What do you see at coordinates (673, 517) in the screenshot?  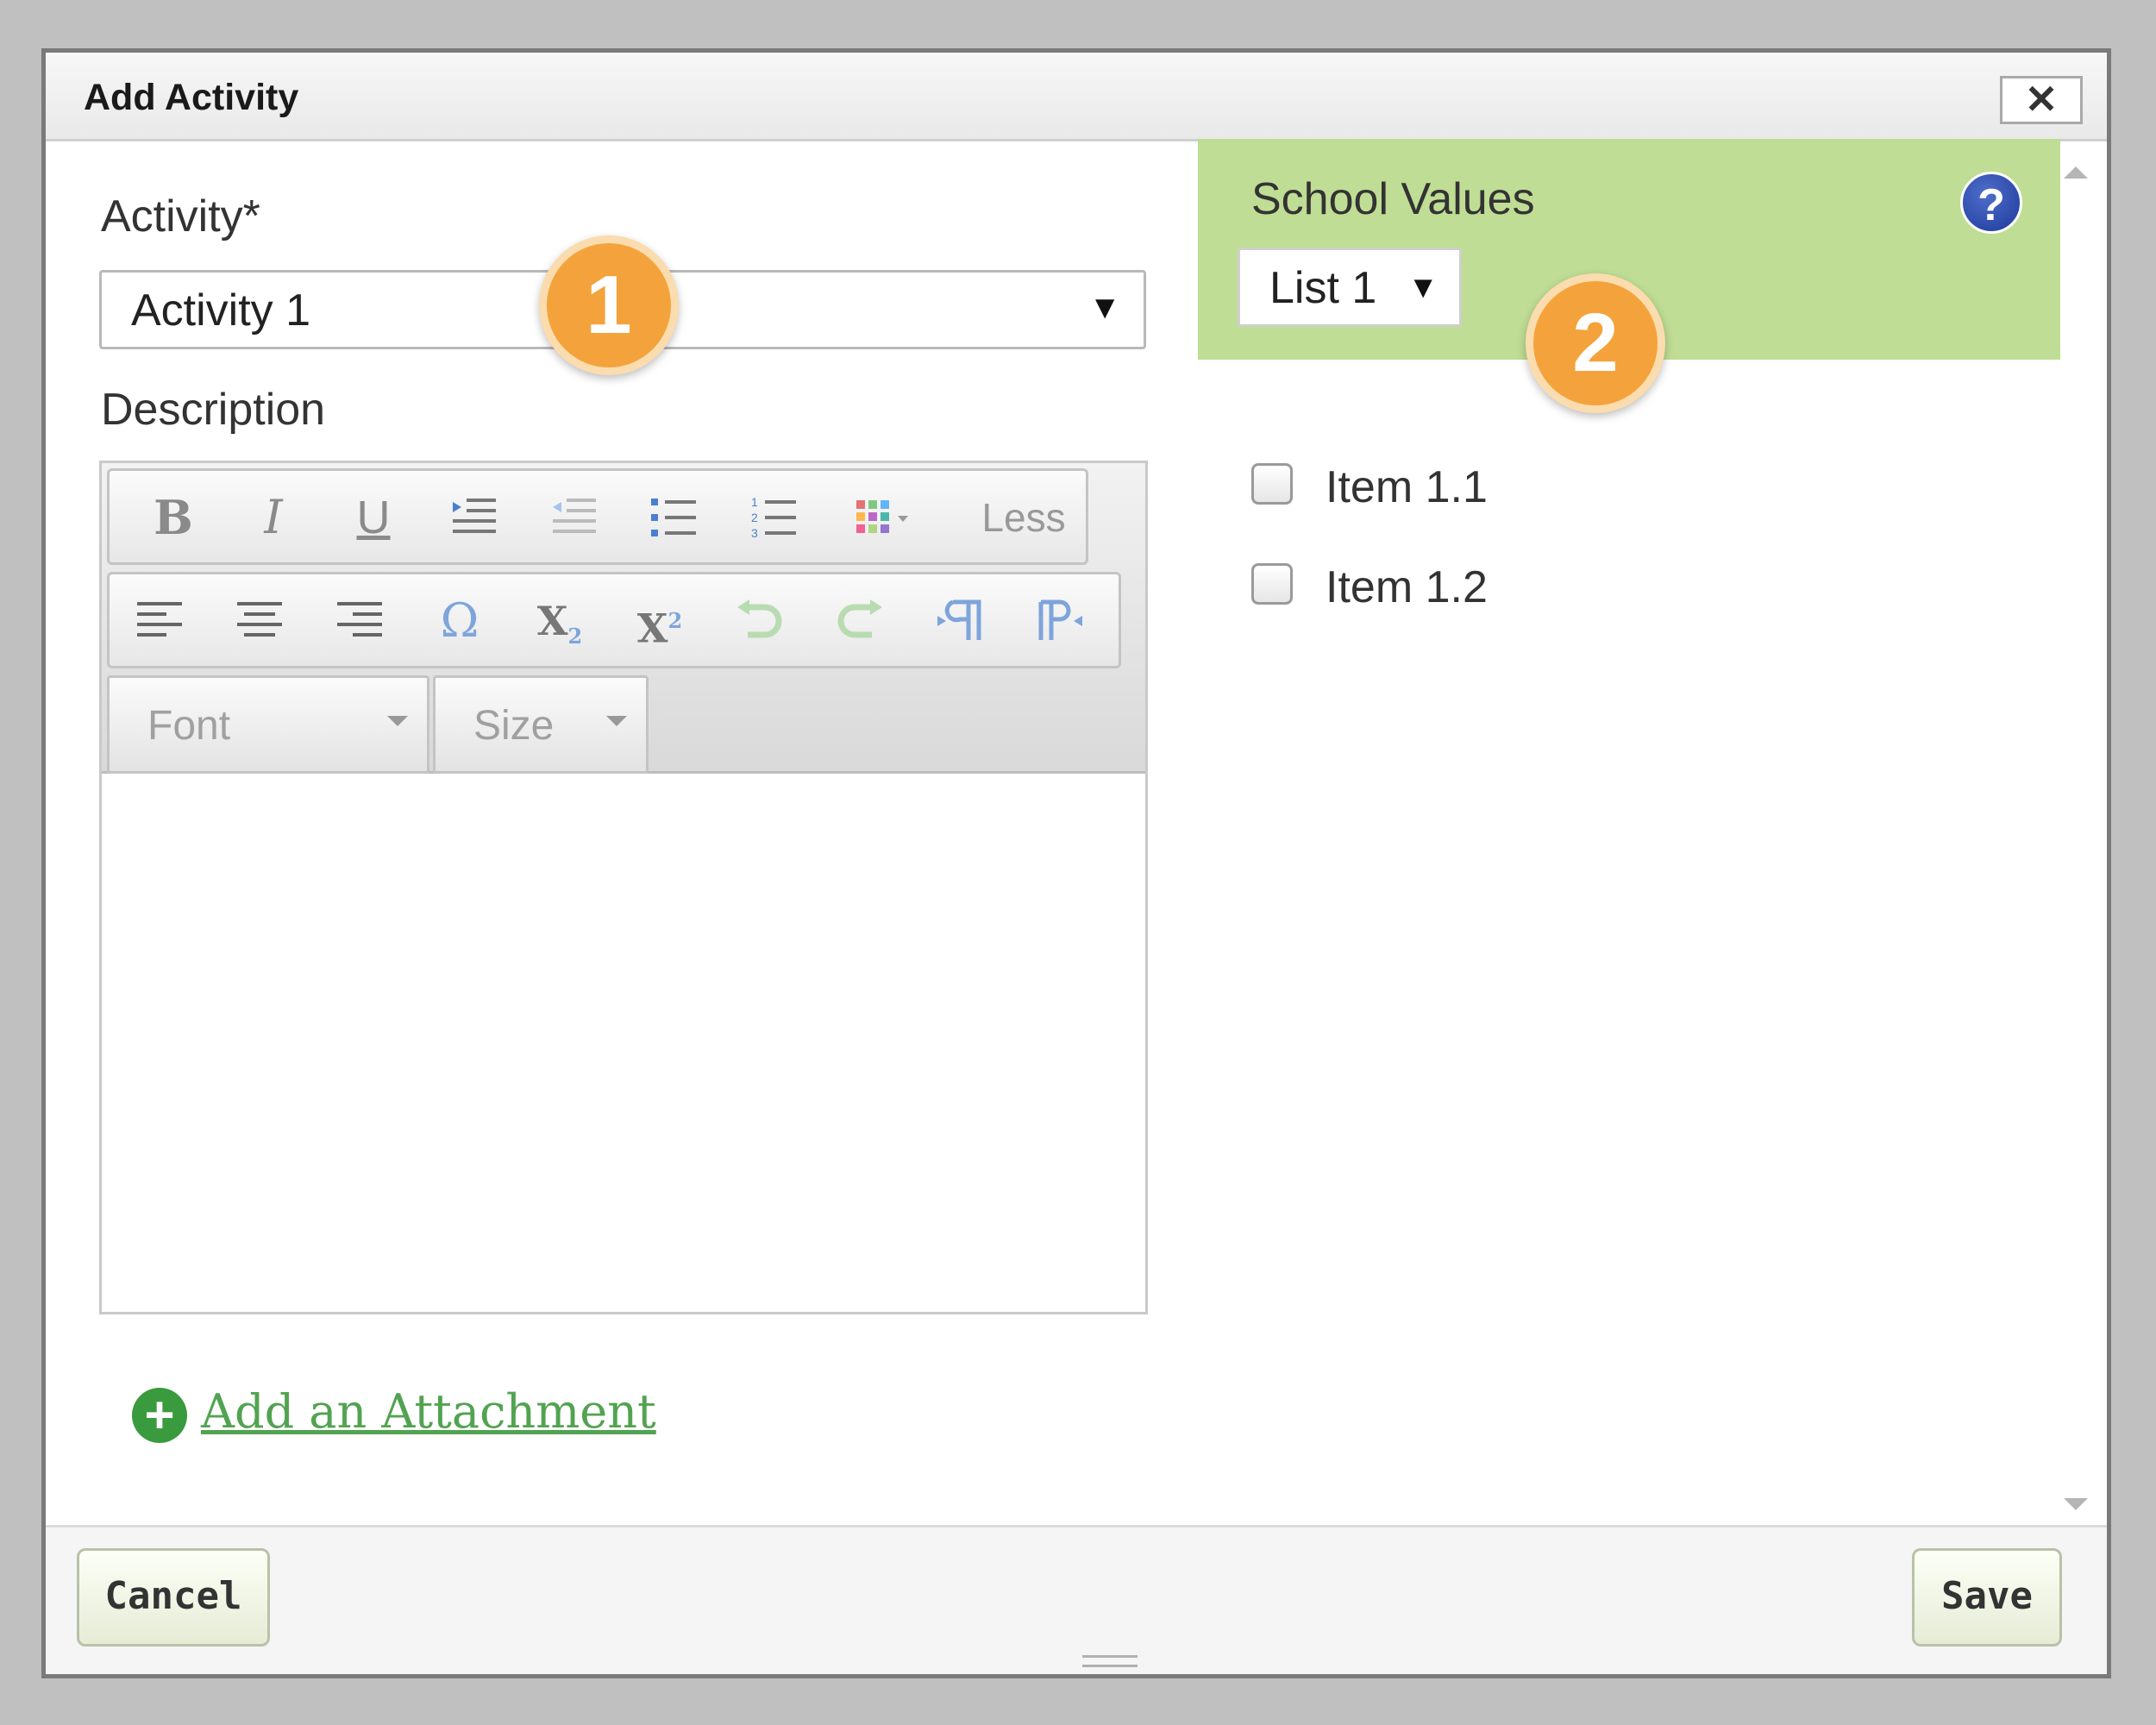 I see `bullet-list-icon` at bounding box center [673, 517].